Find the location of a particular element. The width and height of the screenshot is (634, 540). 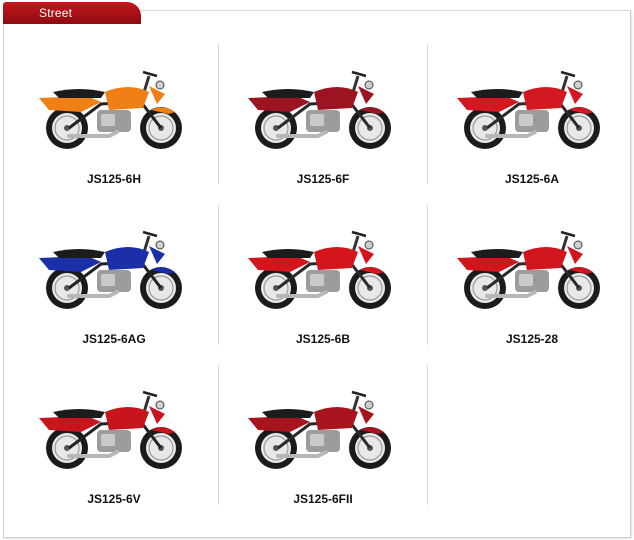

product-card: JS125-6B is located at coordinates (323, 292).